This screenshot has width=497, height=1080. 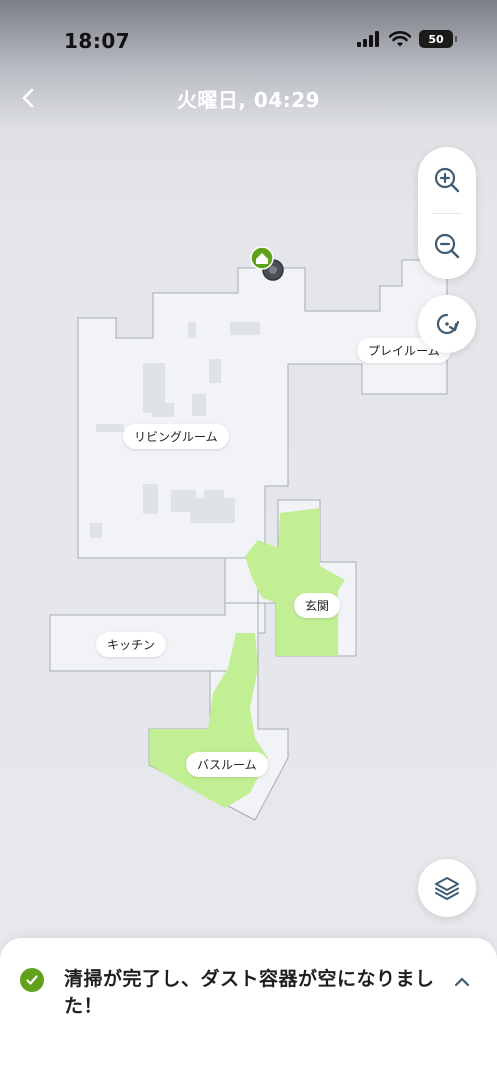 I want to click on battery-level: 50, so click(x=436, y=39).